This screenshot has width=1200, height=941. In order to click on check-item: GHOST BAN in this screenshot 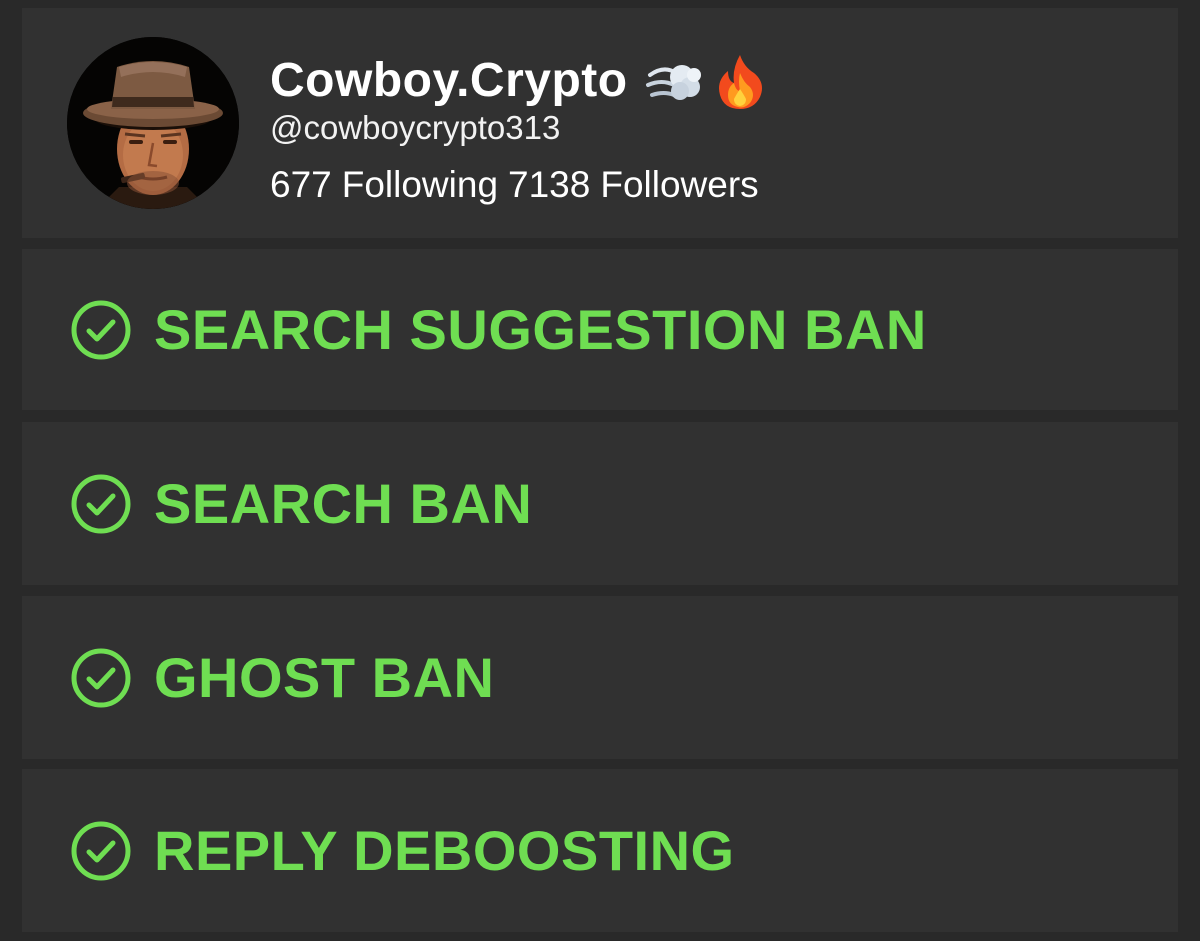, I will do `click(282, 678)`.